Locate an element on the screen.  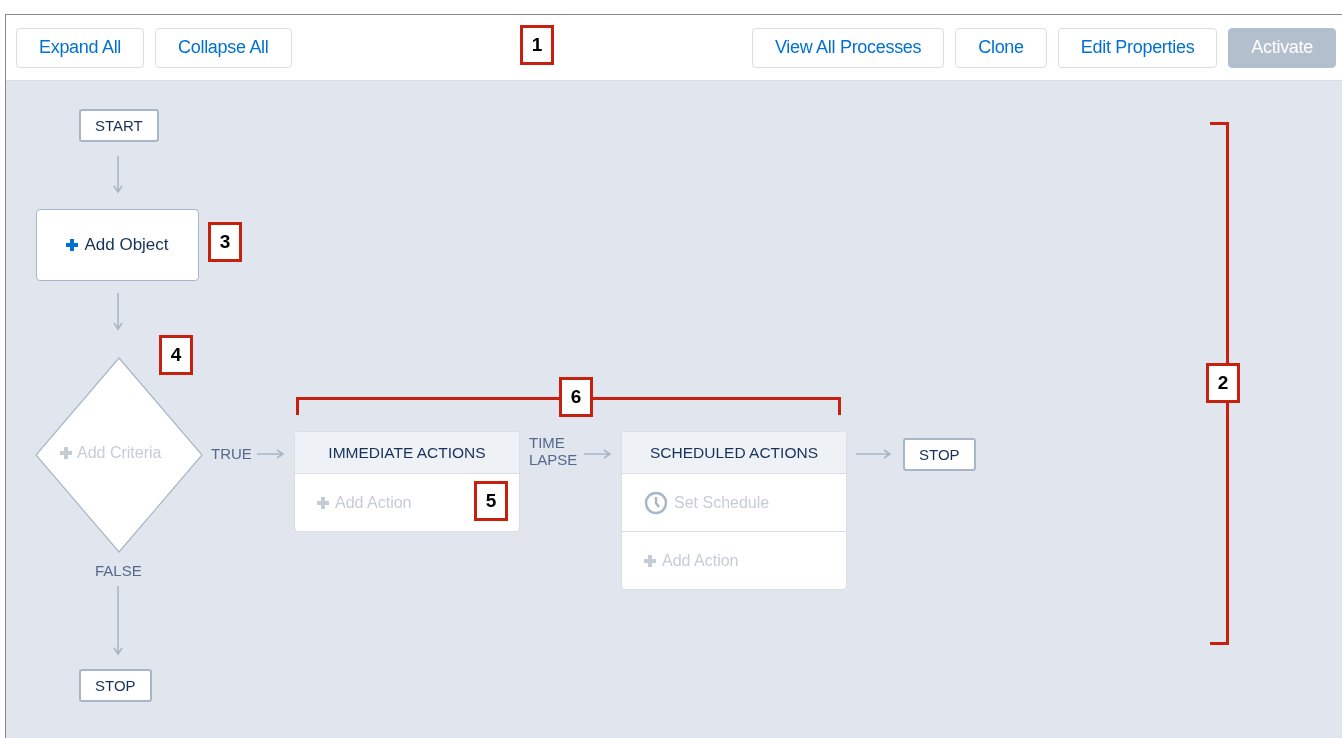
node-label: Add Object is located at coordinates (126, 245).